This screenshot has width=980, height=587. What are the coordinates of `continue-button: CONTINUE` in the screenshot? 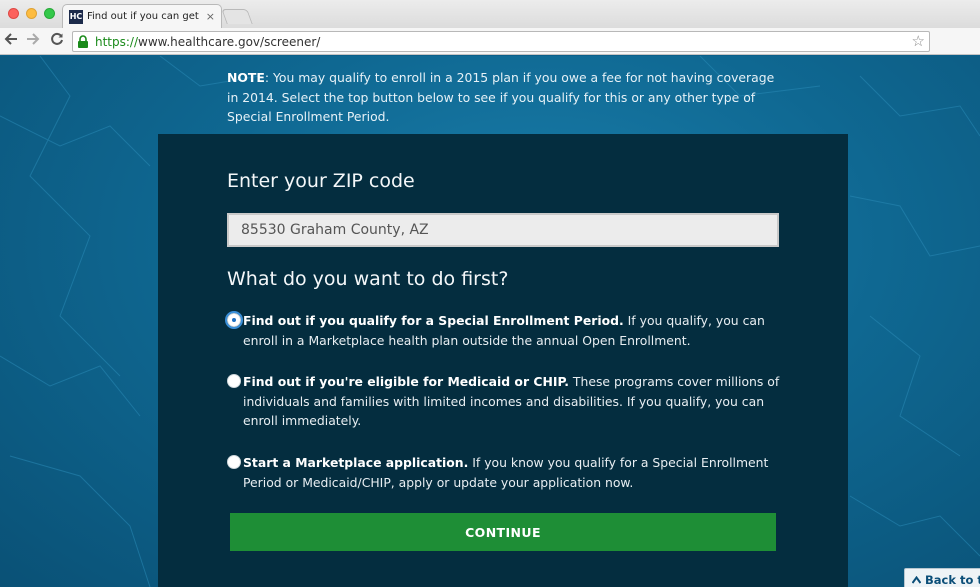 It's located at (503, 532).